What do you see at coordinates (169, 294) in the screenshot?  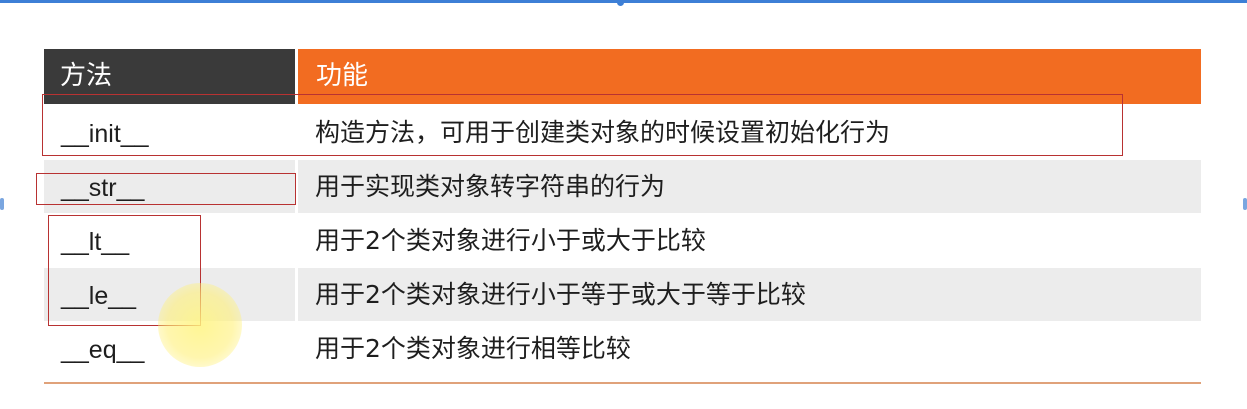 I see `method-cell: __le__` at bounding box center [169, 294].